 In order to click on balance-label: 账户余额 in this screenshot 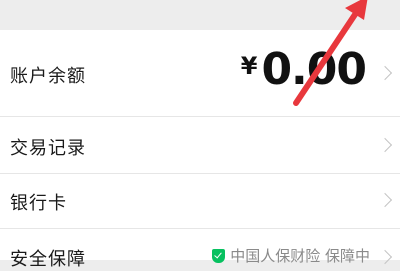, I will do `click(48, 76)`.